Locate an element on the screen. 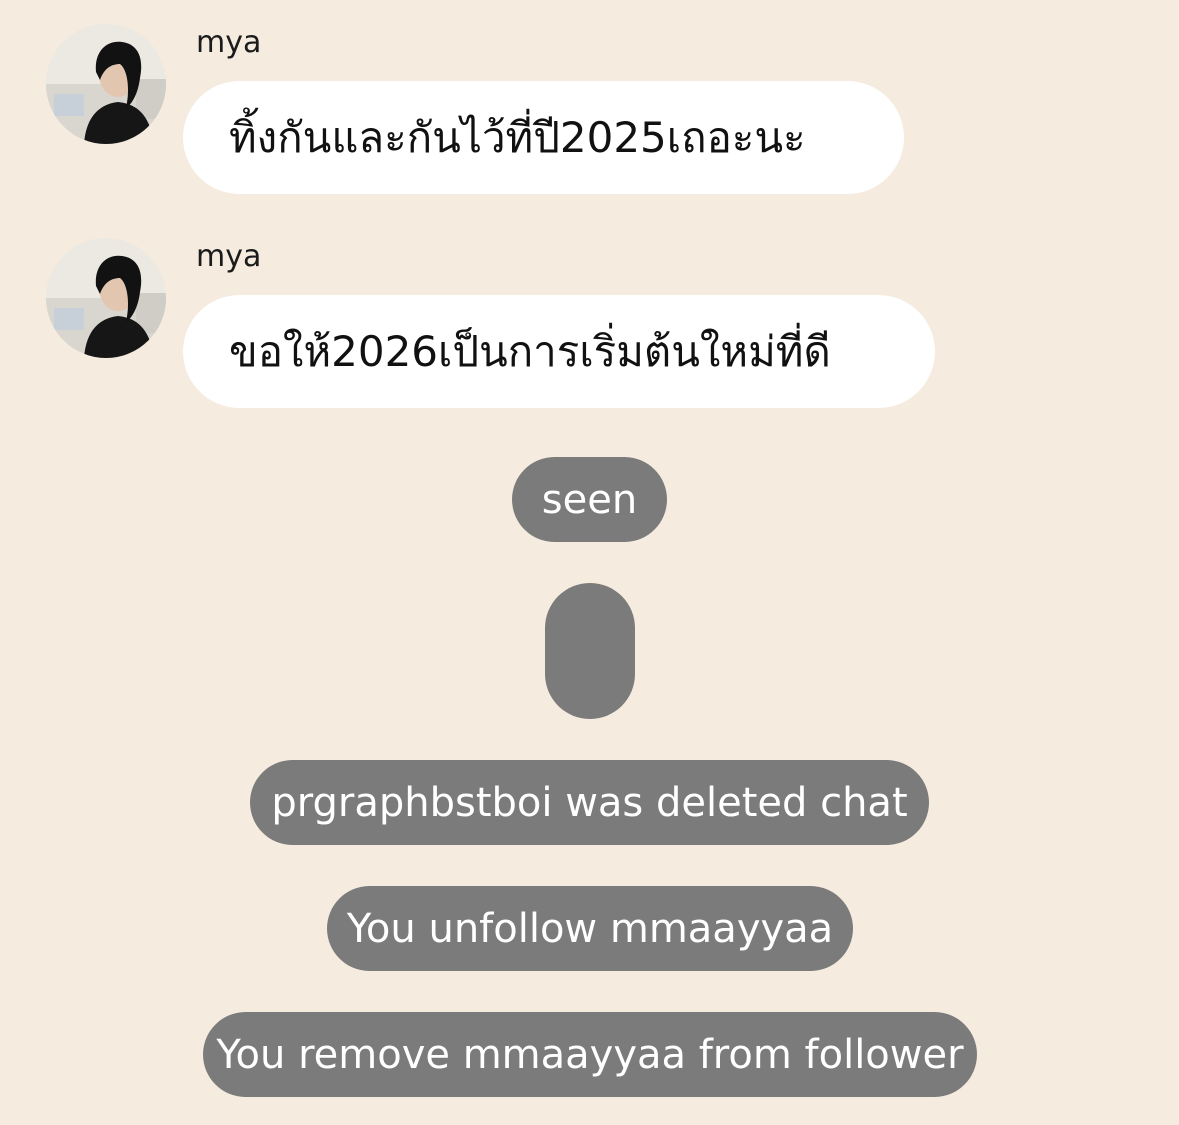 The width and height of the screenshot is (1179, 1125). message-bubble: ขอให้2026เป็นการเริ่มต้นใหม่ที่ดี is located at coordinates (559, 351).